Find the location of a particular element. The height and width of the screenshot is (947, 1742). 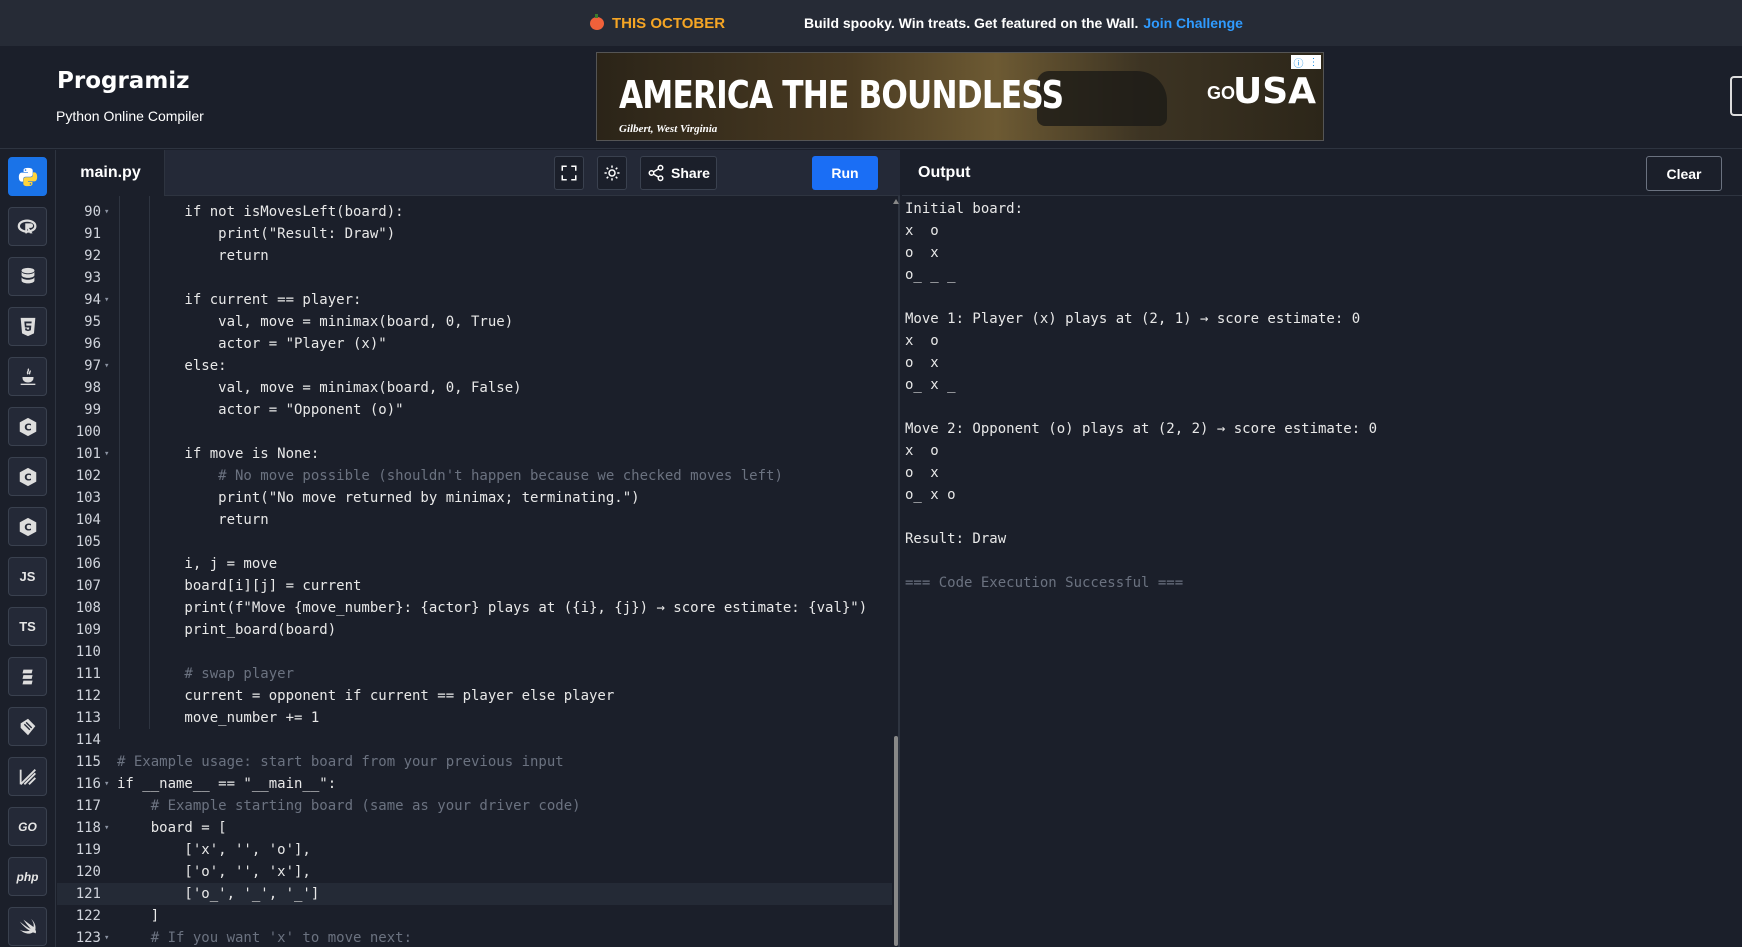

cpp-icon: C is located at coordinates (27, 476).